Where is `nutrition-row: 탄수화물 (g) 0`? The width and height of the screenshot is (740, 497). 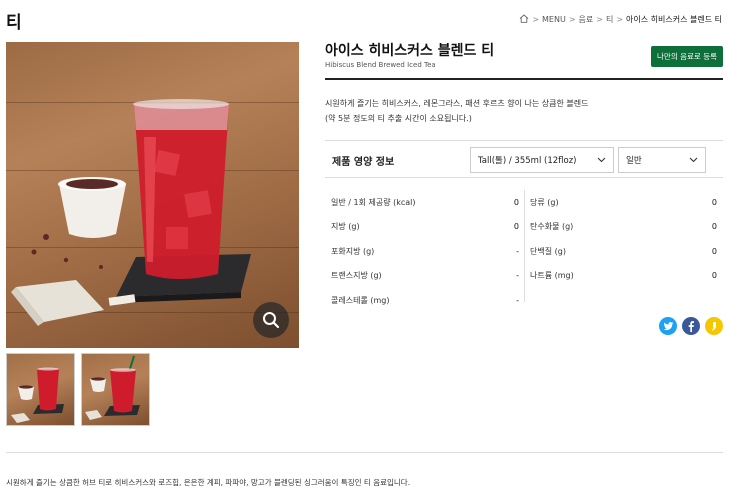 nutrition-row: 탄수화물 (g) 0 is located at coordinates (623, 227).